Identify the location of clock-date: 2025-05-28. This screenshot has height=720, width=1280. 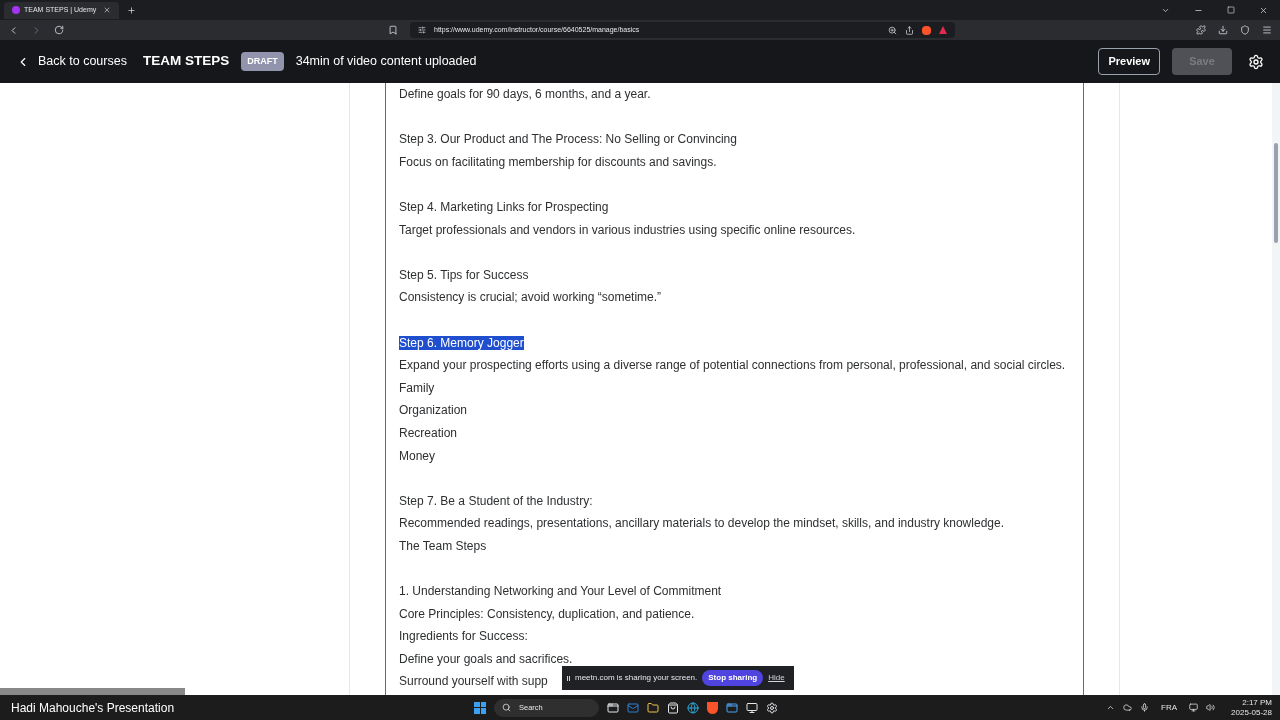
(1251, 712).